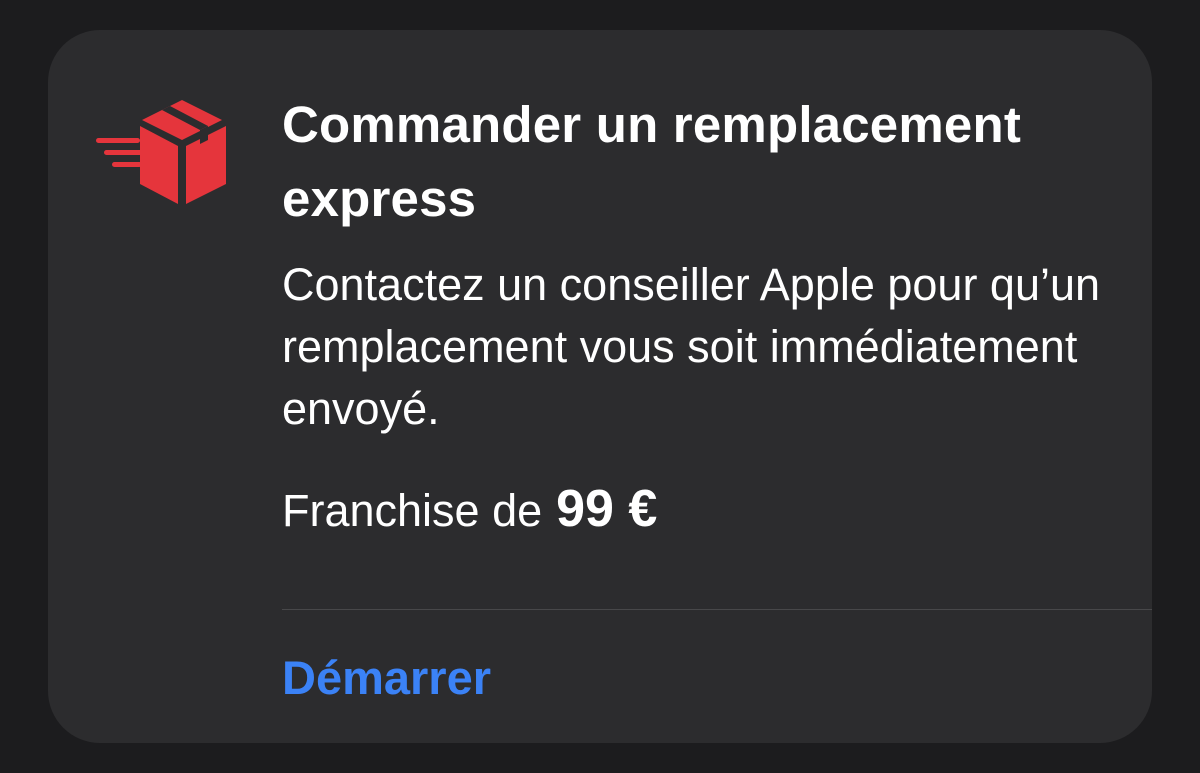 This screenshot has width=1200, height=773. Describe the element at coordinates (412, 510) in the screenshot. I see `deductible-label: Franchise de` at that location.